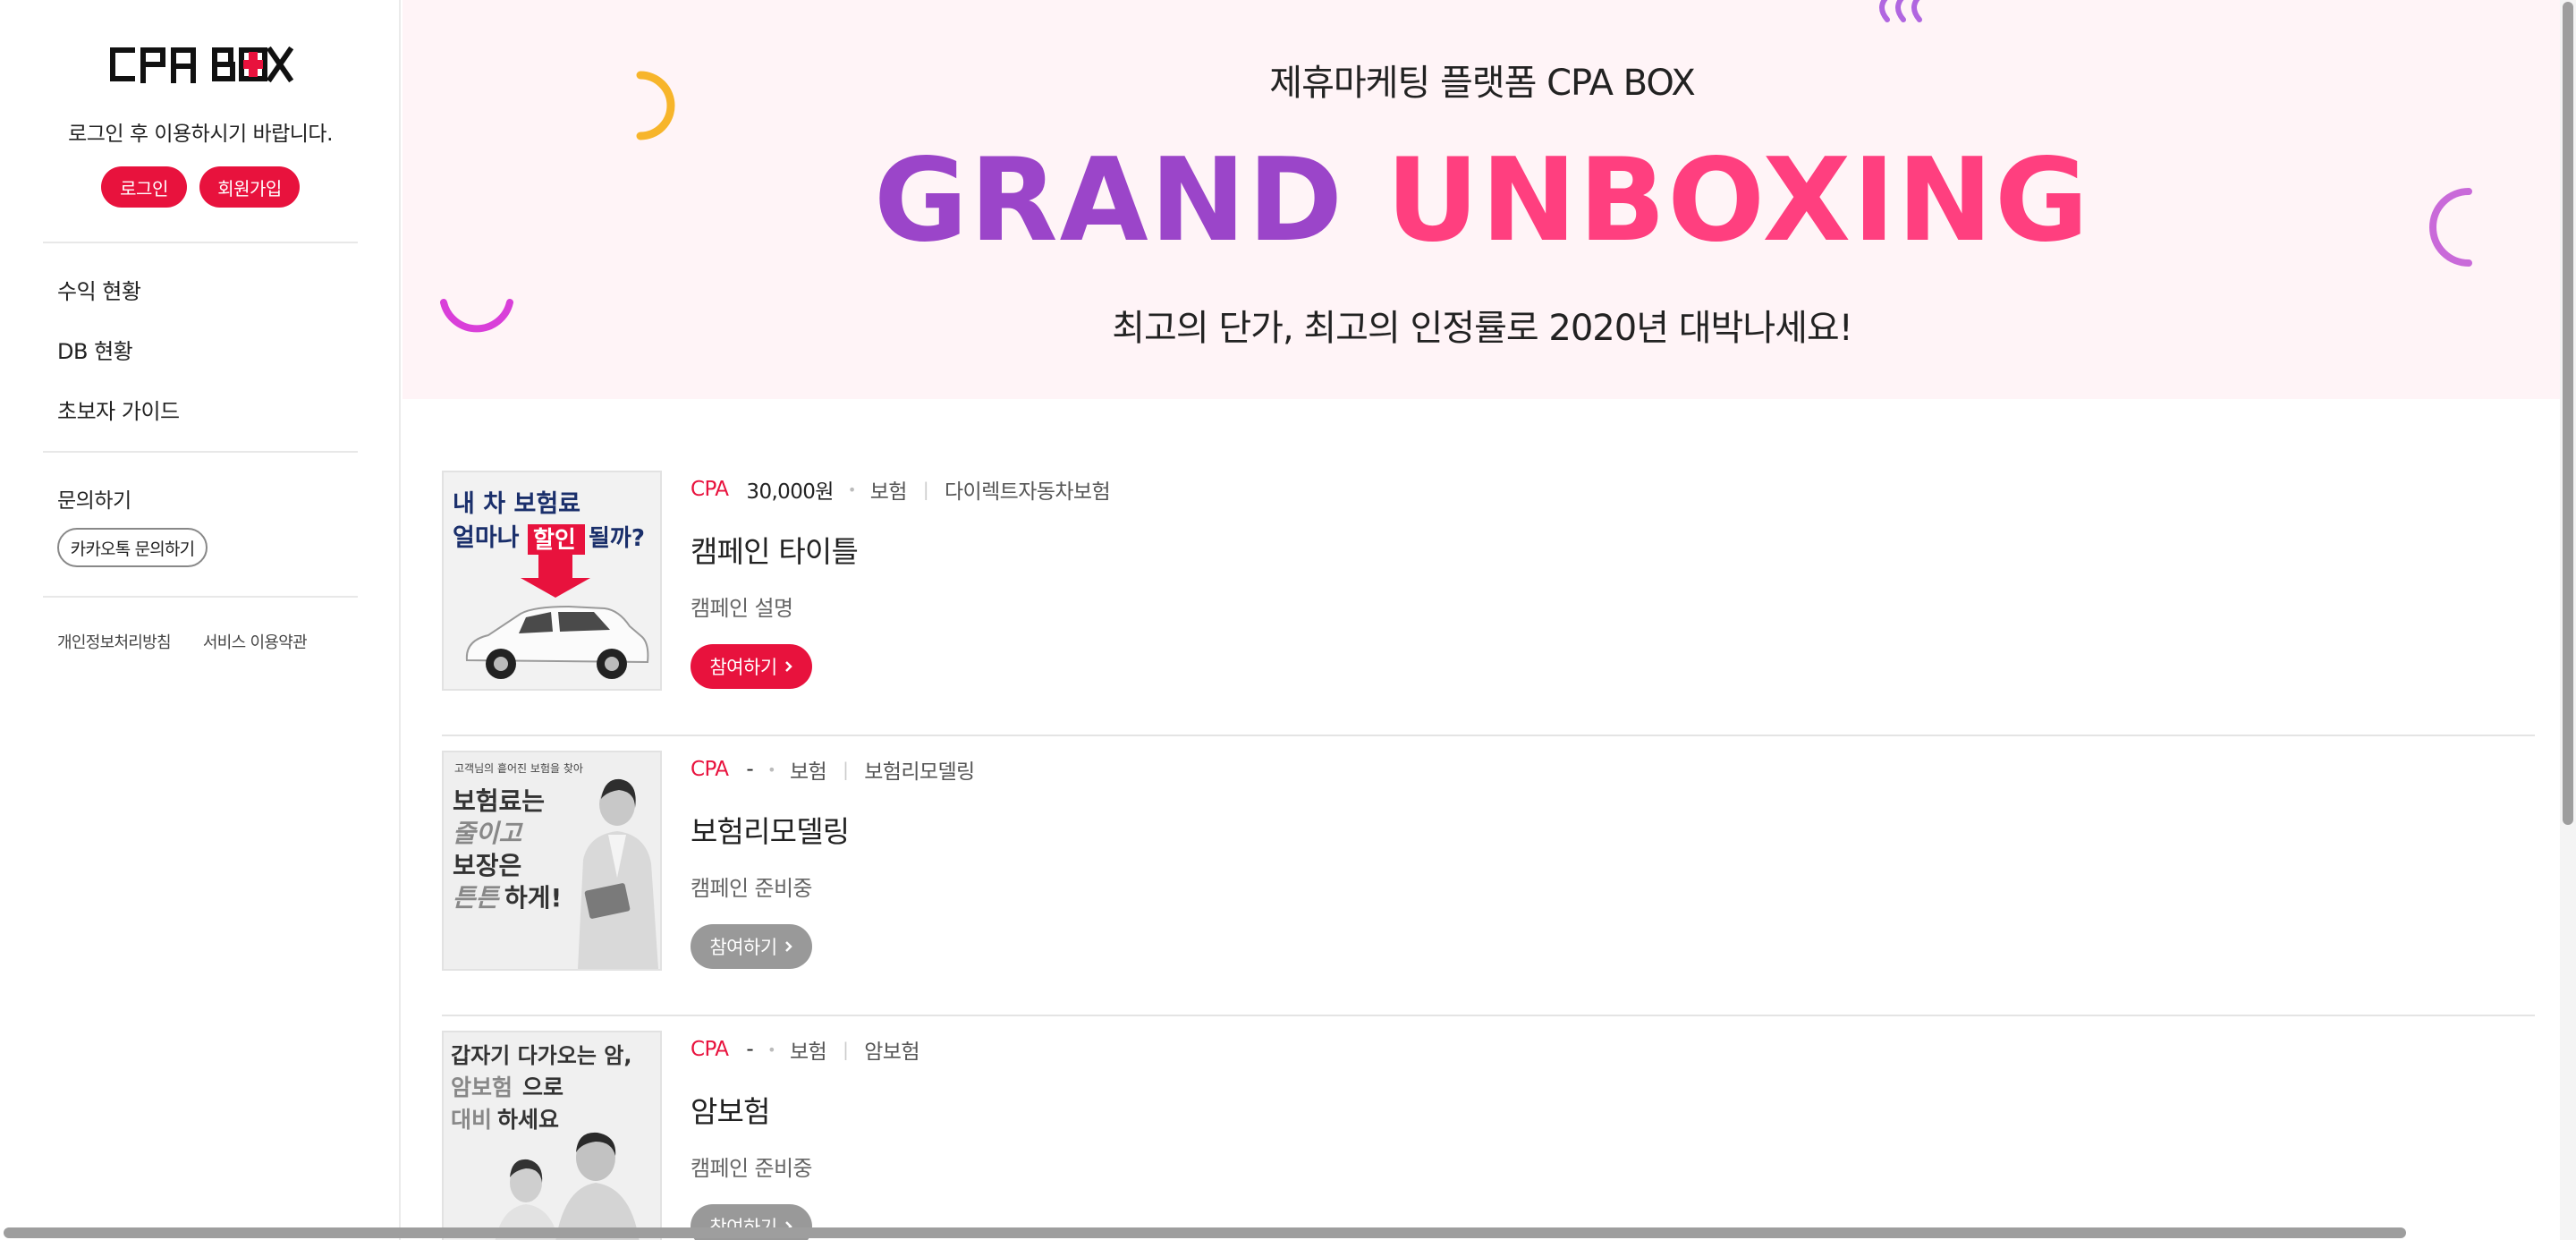  I want to click on thumb-text: 하세요, so click(528, 1120).